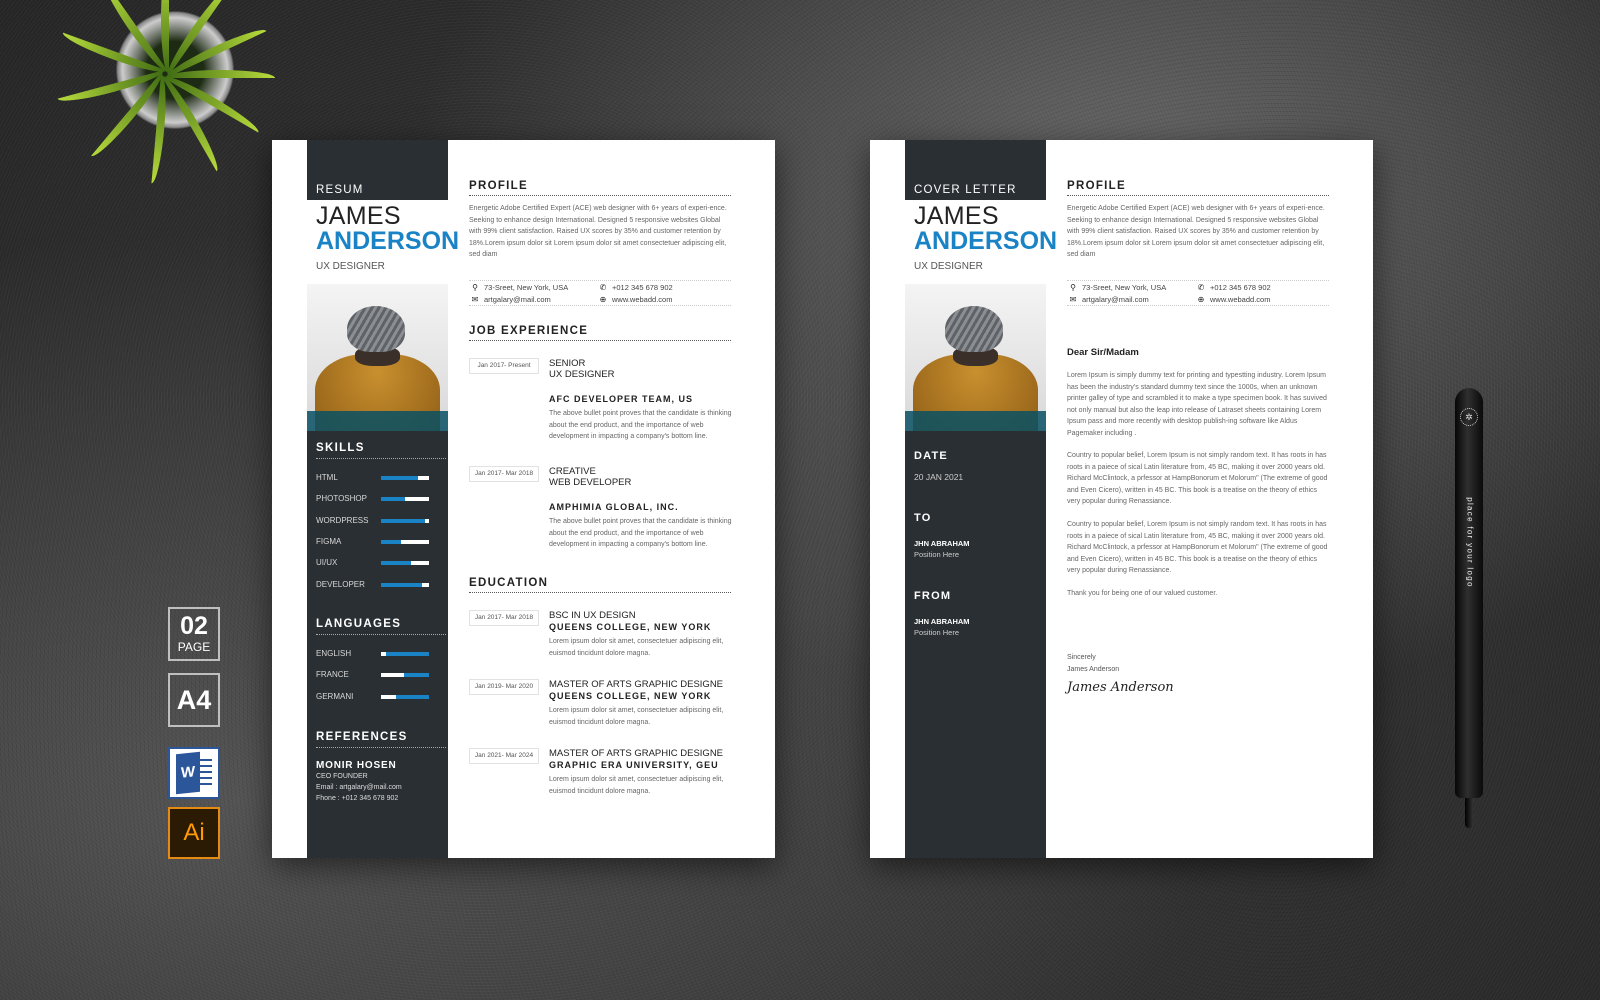 The height and width of the screenshot is (1000, 1600). Describe the element at coordinates (603, 287) in the screenshot. I see `phone-icon: ✆` at that location.